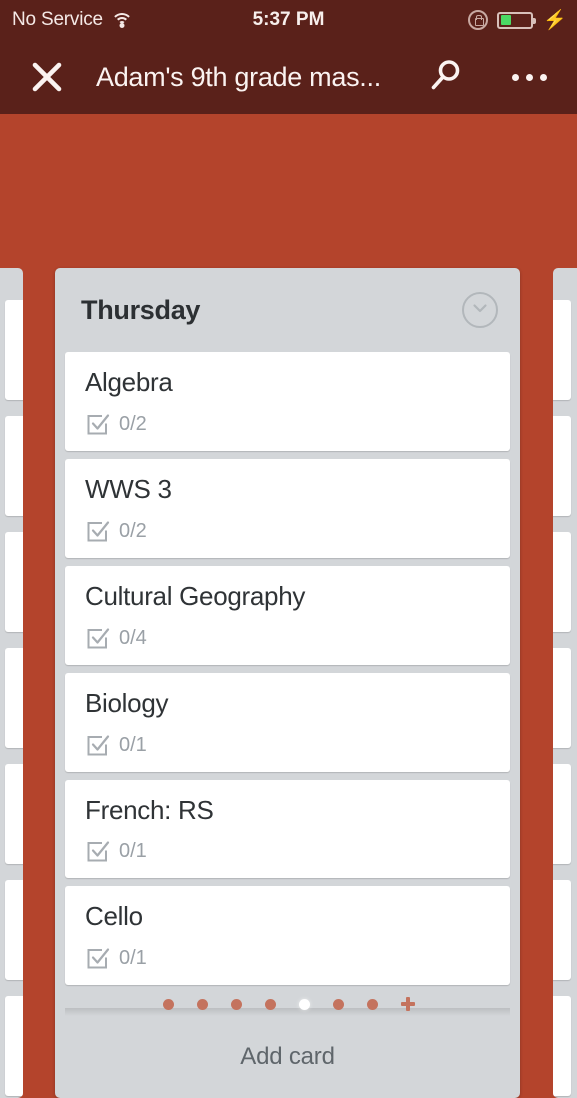  Describe the element at coordinates (129, 382) in the screenshot. I see `card-title: Algebra` at that location.